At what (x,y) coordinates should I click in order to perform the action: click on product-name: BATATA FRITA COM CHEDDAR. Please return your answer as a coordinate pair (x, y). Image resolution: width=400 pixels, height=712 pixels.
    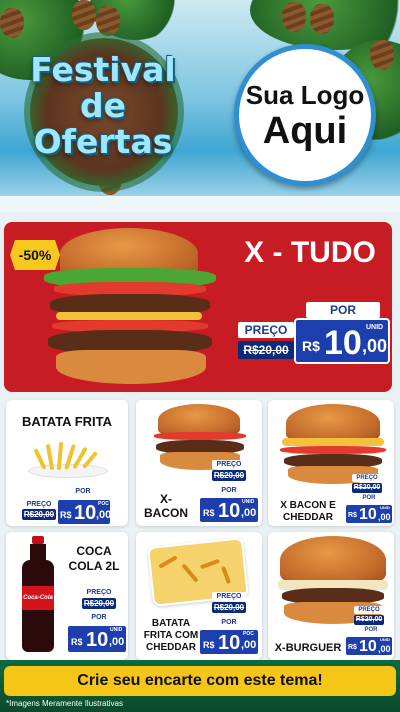
    Looking at the image, I should click on (171, 636).